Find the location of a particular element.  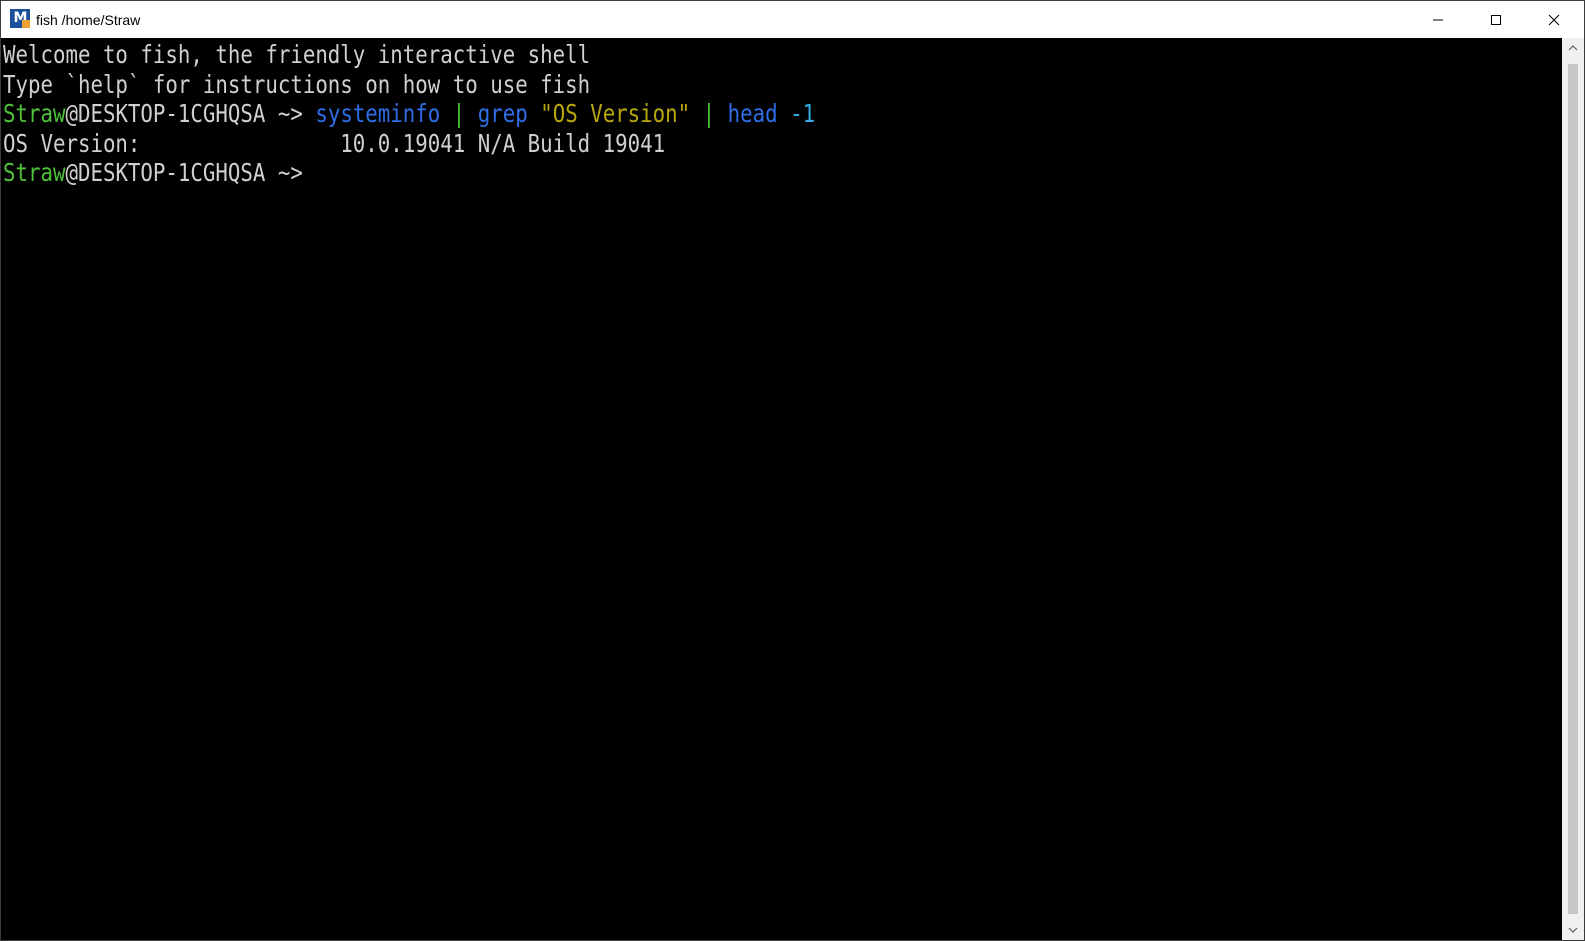

command-output-line: OS Version: 10.0.19041 N/A Build 19041 is located at coordinates (334, 143).